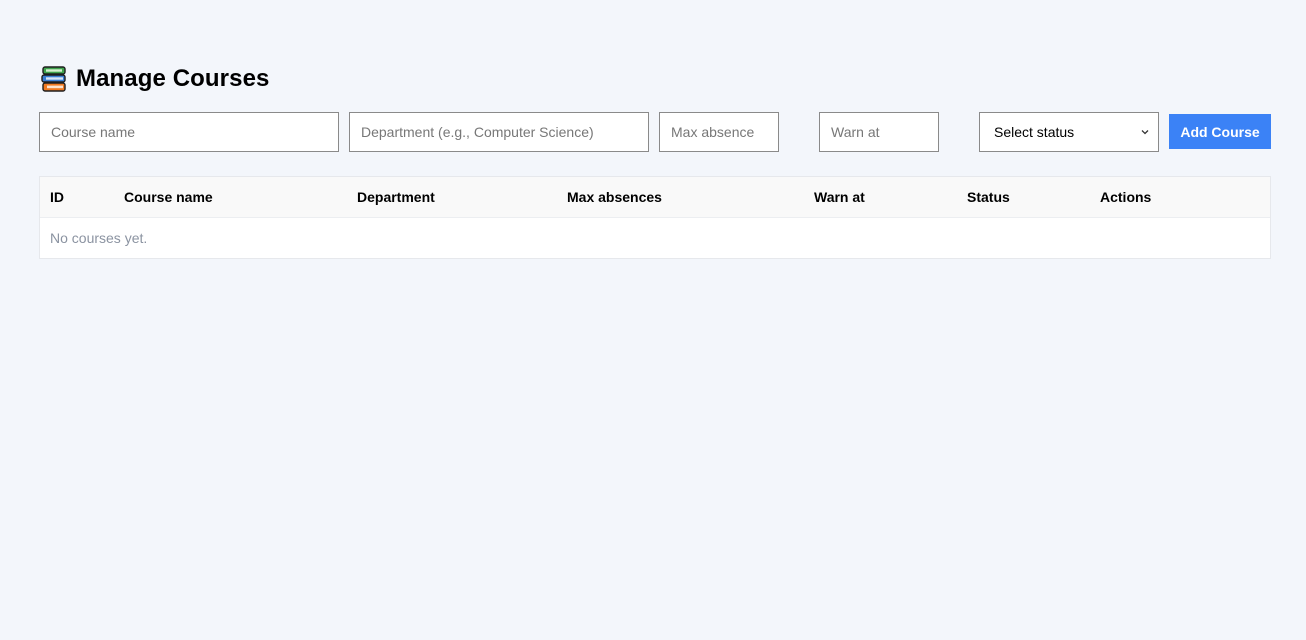 Image resolution: width=1306 pixels, height=640 pixels. What do you see at coordinates (53, 79) in the screenshot?
I see `books-icon` at bounding box center [53, 79].